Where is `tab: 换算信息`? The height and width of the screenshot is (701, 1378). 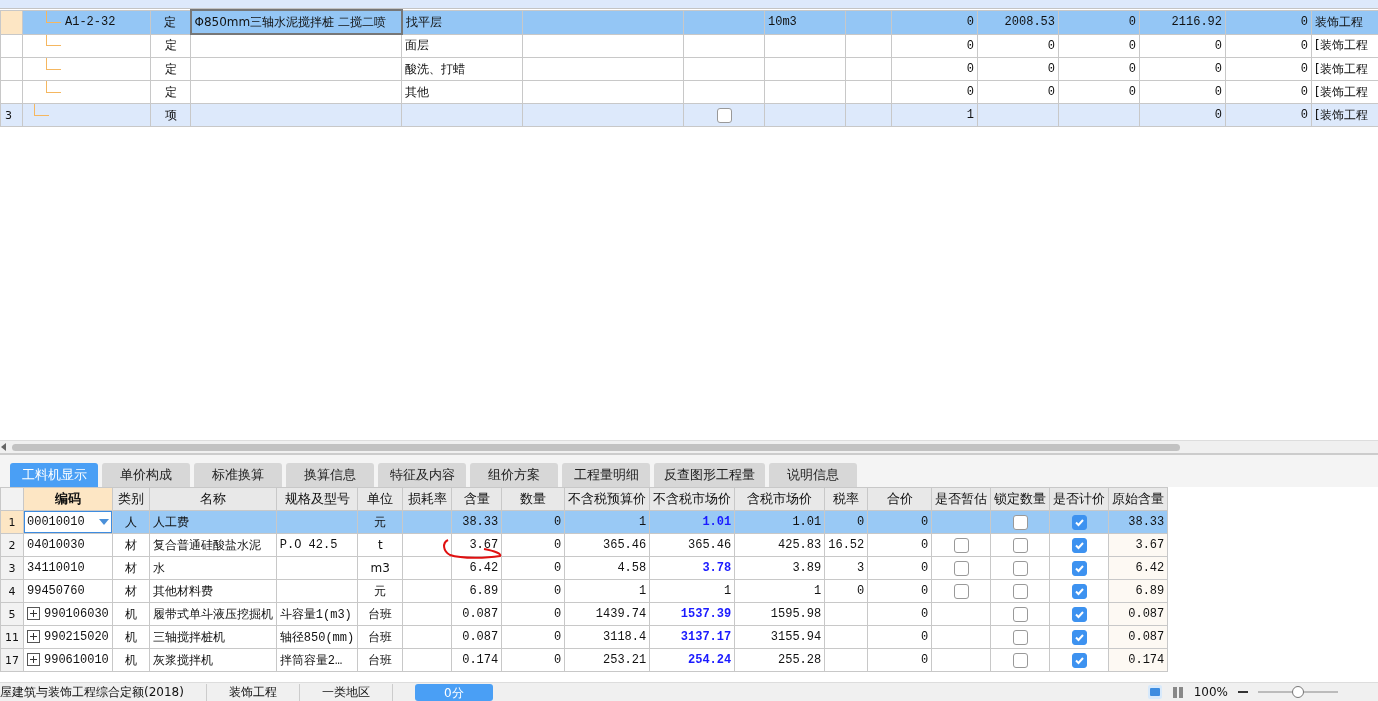
tab: 换算信息 is located at coordinates (330, 475).